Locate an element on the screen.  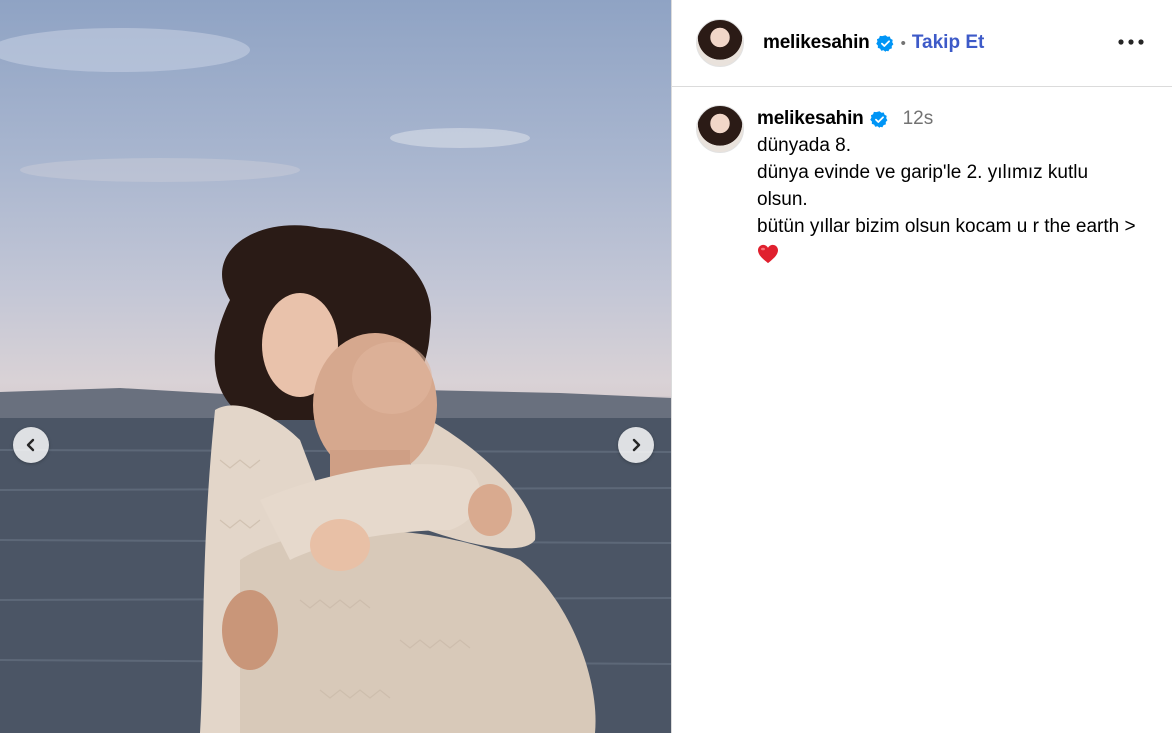
post-timestamp: 12s is located at coordinates (918, 119).